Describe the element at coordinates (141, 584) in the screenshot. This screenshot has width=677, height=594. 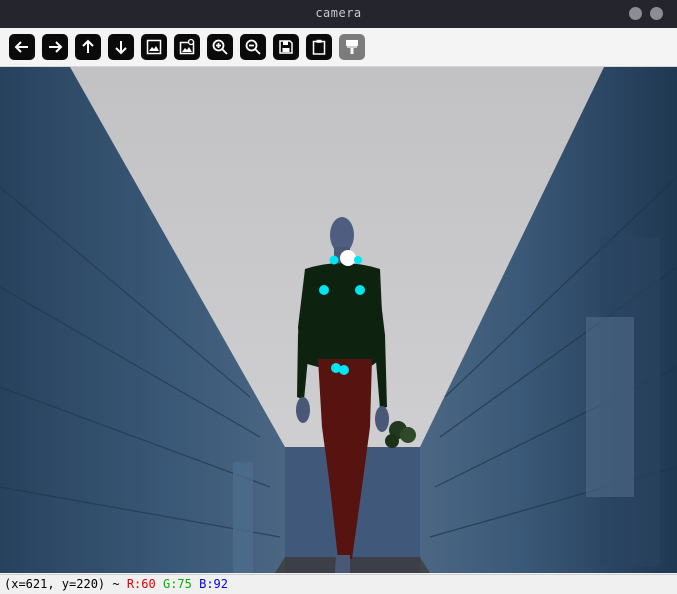
I see `pixel-red-value: R:60` at that location.